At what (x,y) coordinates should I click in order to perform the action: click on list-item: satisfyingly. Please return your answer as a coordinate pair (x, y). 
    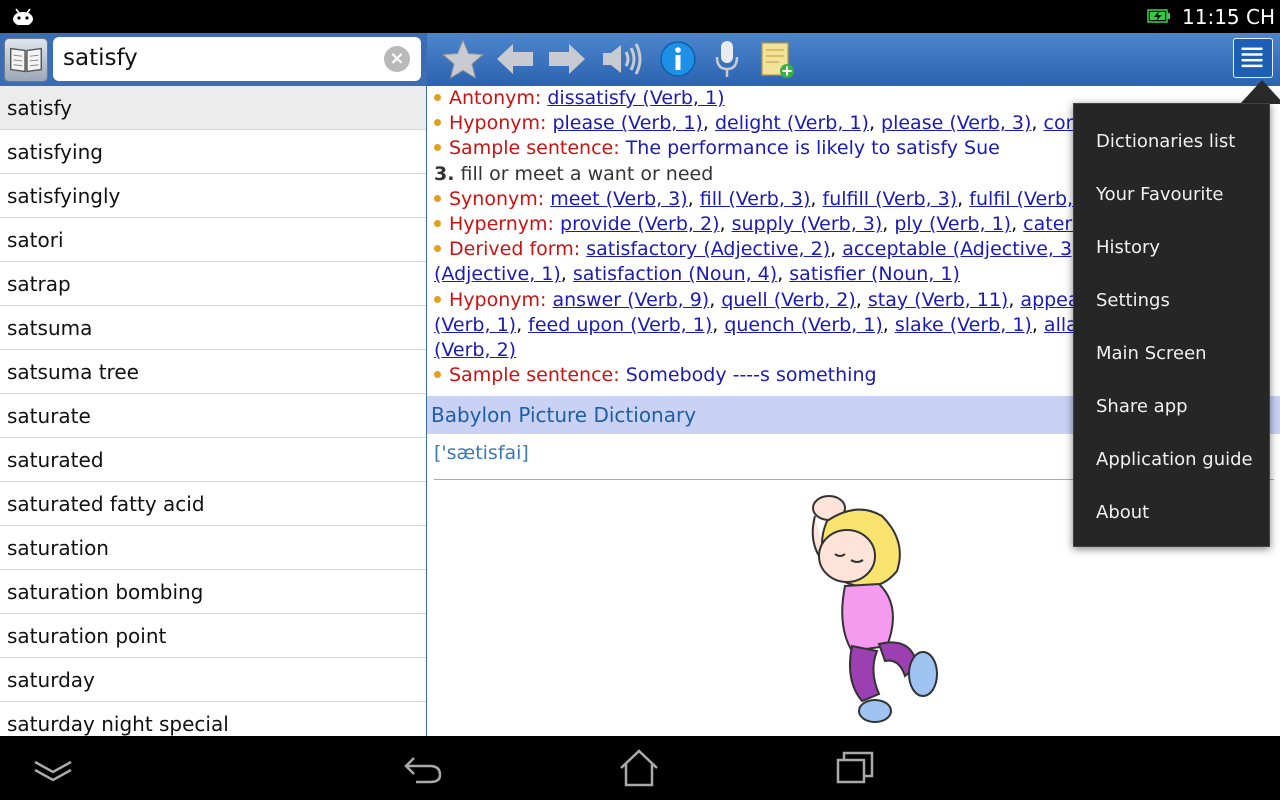
    Looking at the image, I should click on (213, 196).